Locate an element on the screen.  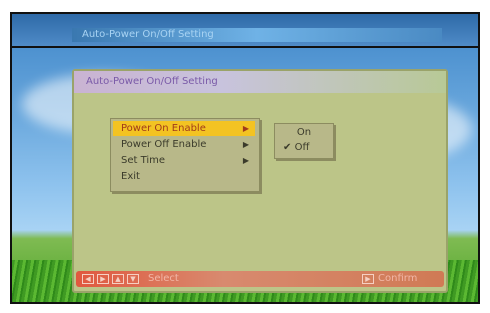
footer-confirm-label: Confirm is located at coordinates (398, 278).